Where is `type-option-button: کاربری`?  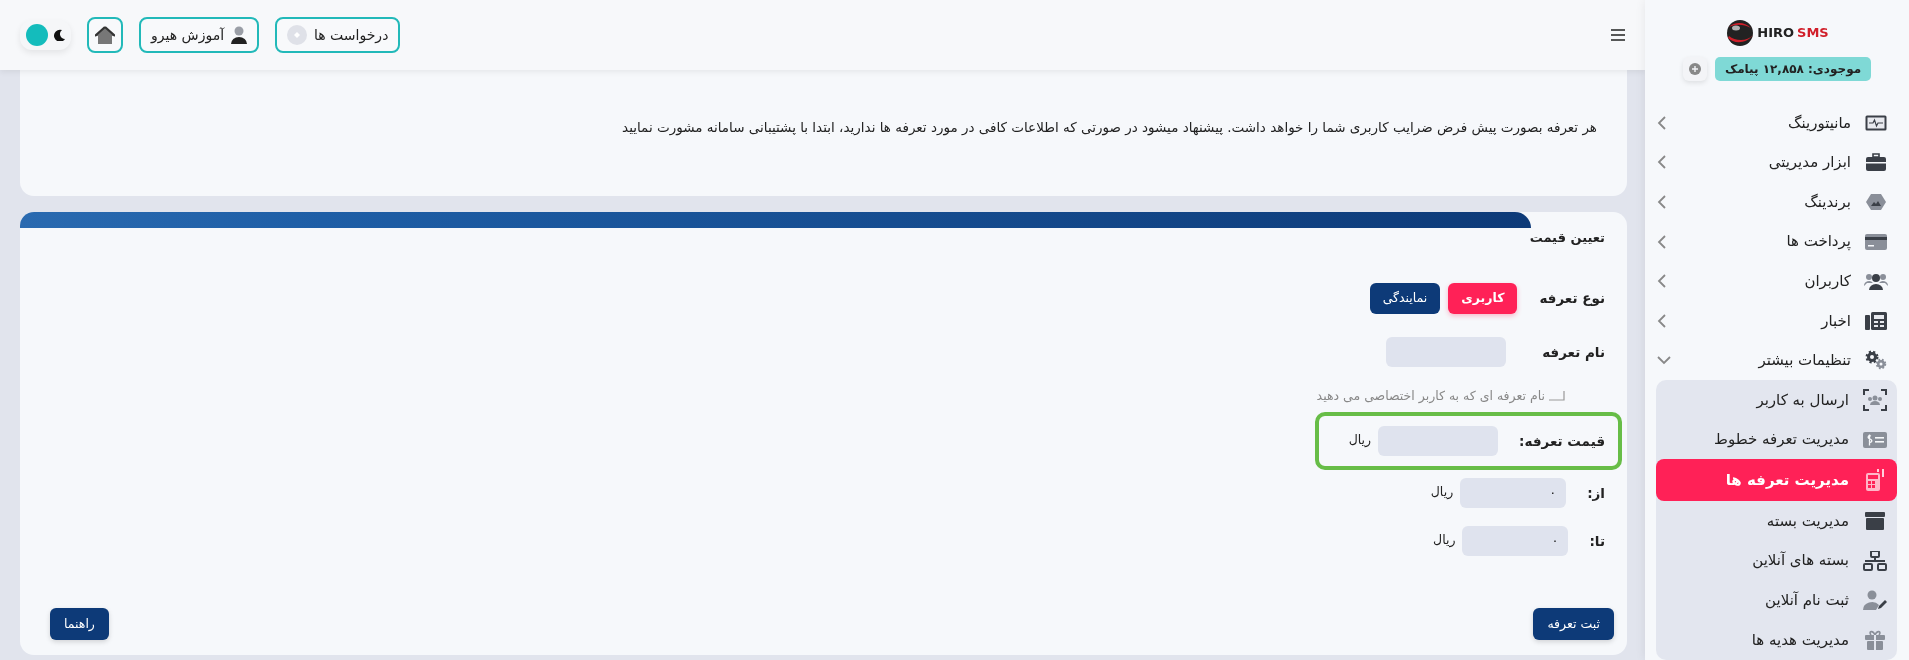 type-option-button: کاربری is located at coordinates (1483, 298).